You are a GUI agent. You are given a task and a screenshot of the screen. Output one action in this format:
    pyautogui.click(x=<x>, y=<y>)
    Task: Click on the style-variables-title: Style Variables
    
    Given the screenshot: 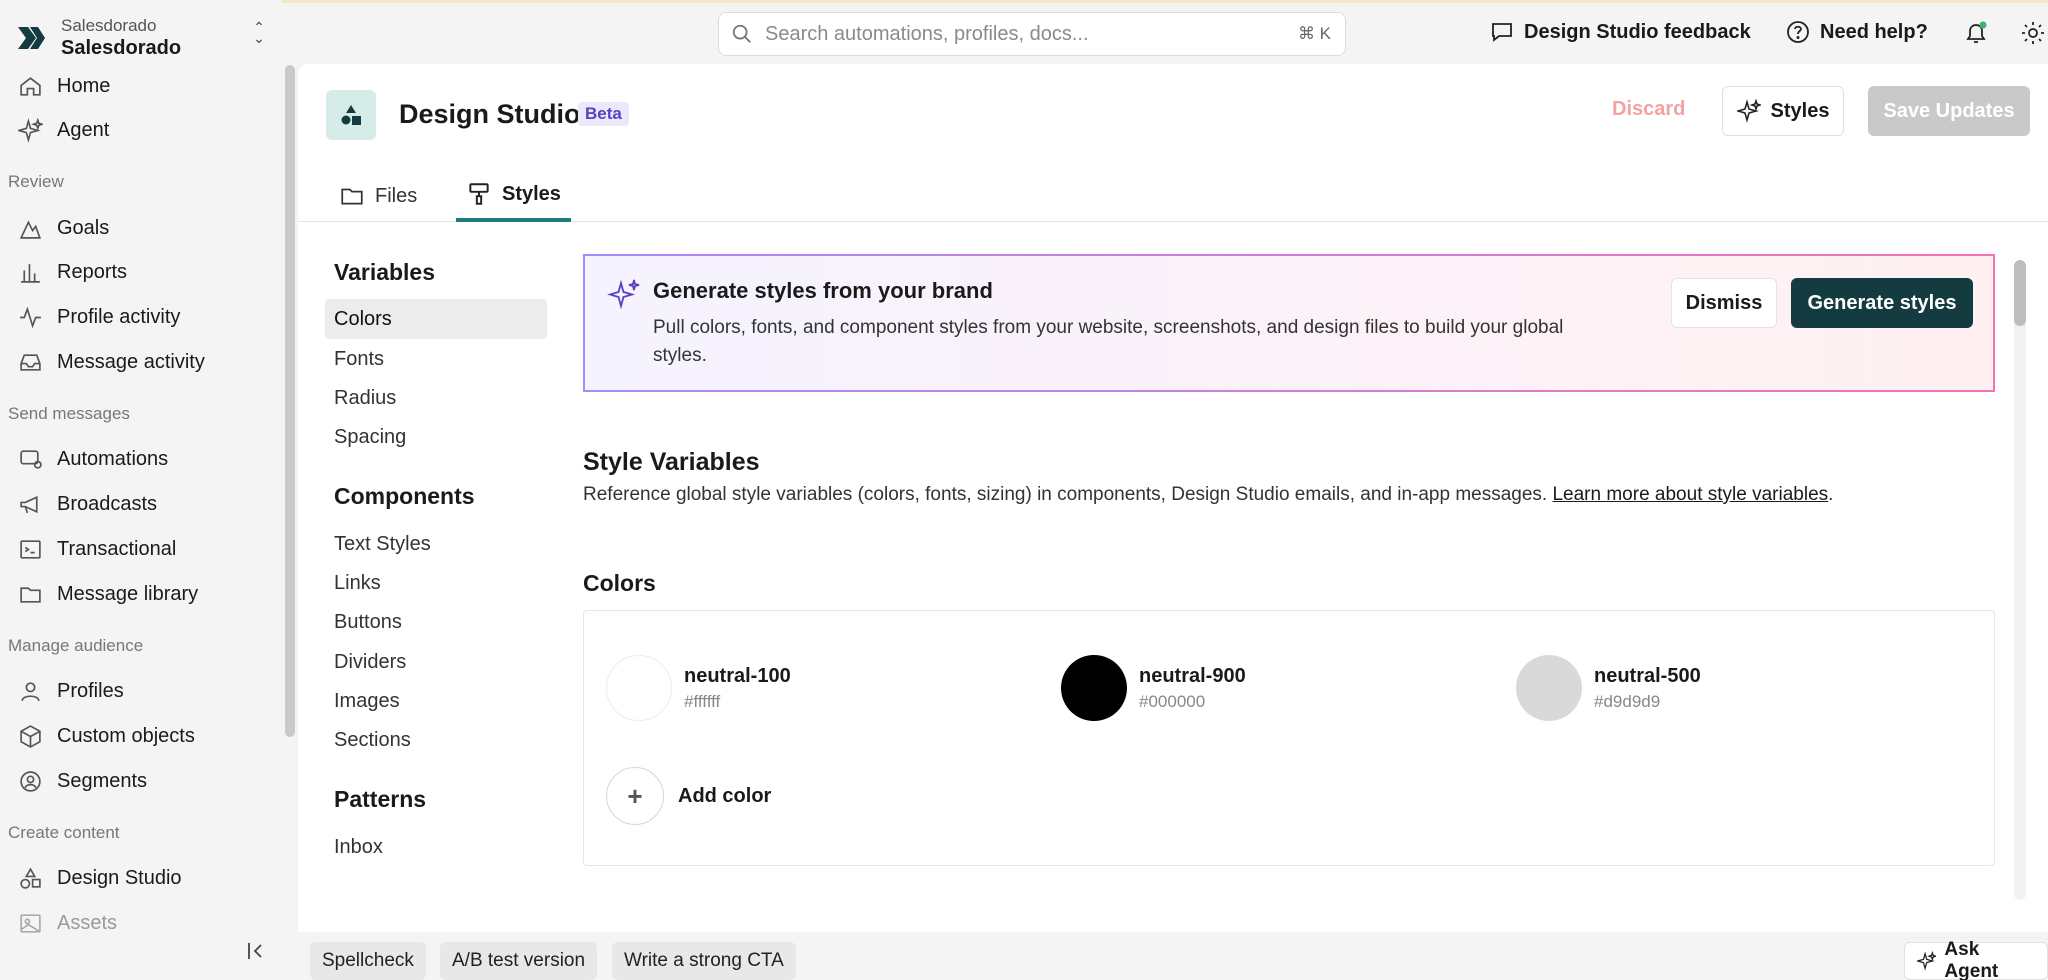 What is the action you would take?
    pyautogui.click(x=671, y=462)
    